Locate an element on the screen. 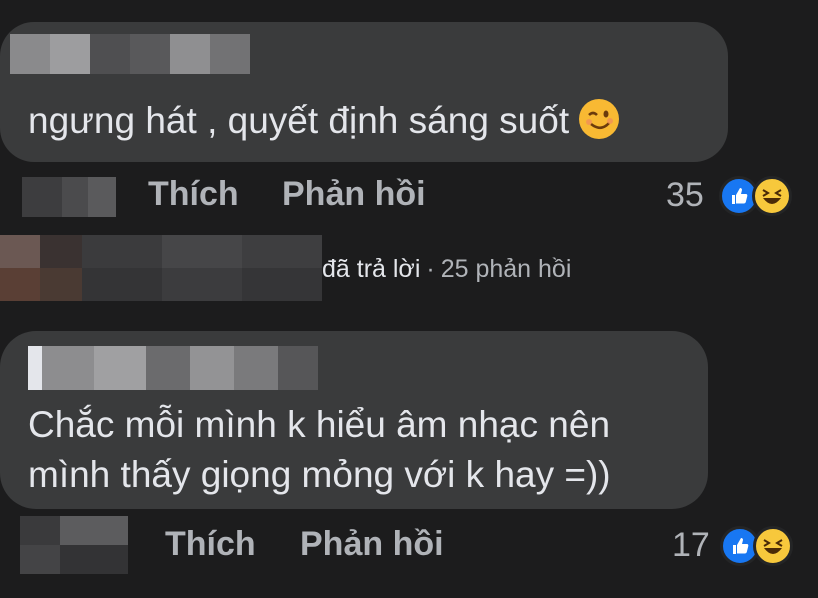 The width and height of the screenshot is (818, 598). replied-text: đã trả lời is located at coordinates (371, 269).